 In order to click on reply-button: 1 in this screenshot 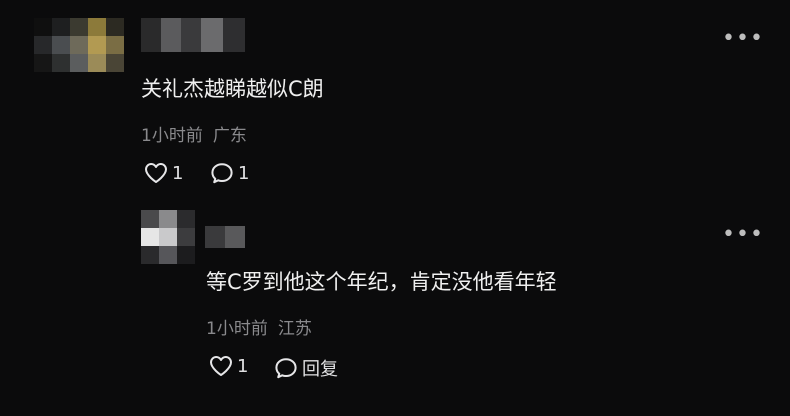, I will do `click(229, 173)`.